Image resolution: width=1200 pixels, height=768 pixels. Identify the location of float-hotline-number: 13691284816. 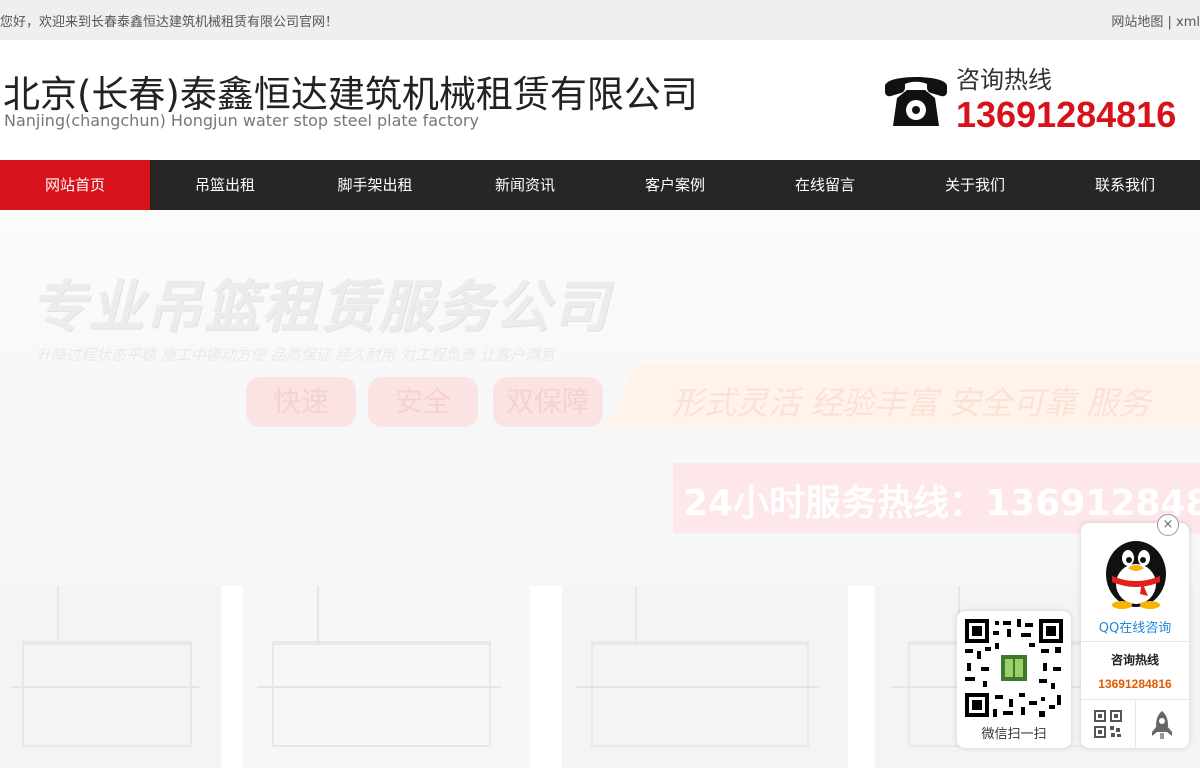
(1135, 684).